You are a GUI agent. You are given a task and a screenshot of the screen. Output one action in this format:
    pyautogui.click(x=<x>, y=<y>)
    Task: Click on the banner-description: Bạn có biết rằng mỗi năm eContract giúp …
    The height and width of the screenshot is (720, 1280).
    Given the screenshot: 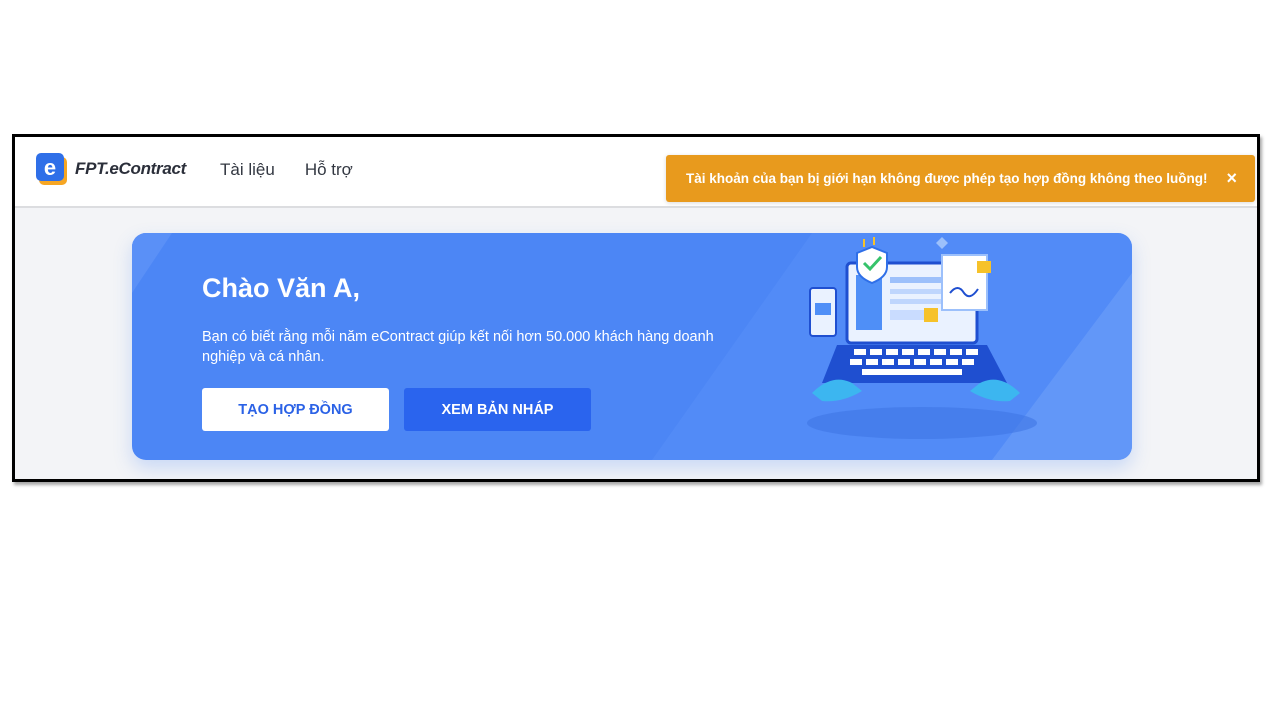 What is the action you would take?
    pyautogui.click(x=458, y=347)
    